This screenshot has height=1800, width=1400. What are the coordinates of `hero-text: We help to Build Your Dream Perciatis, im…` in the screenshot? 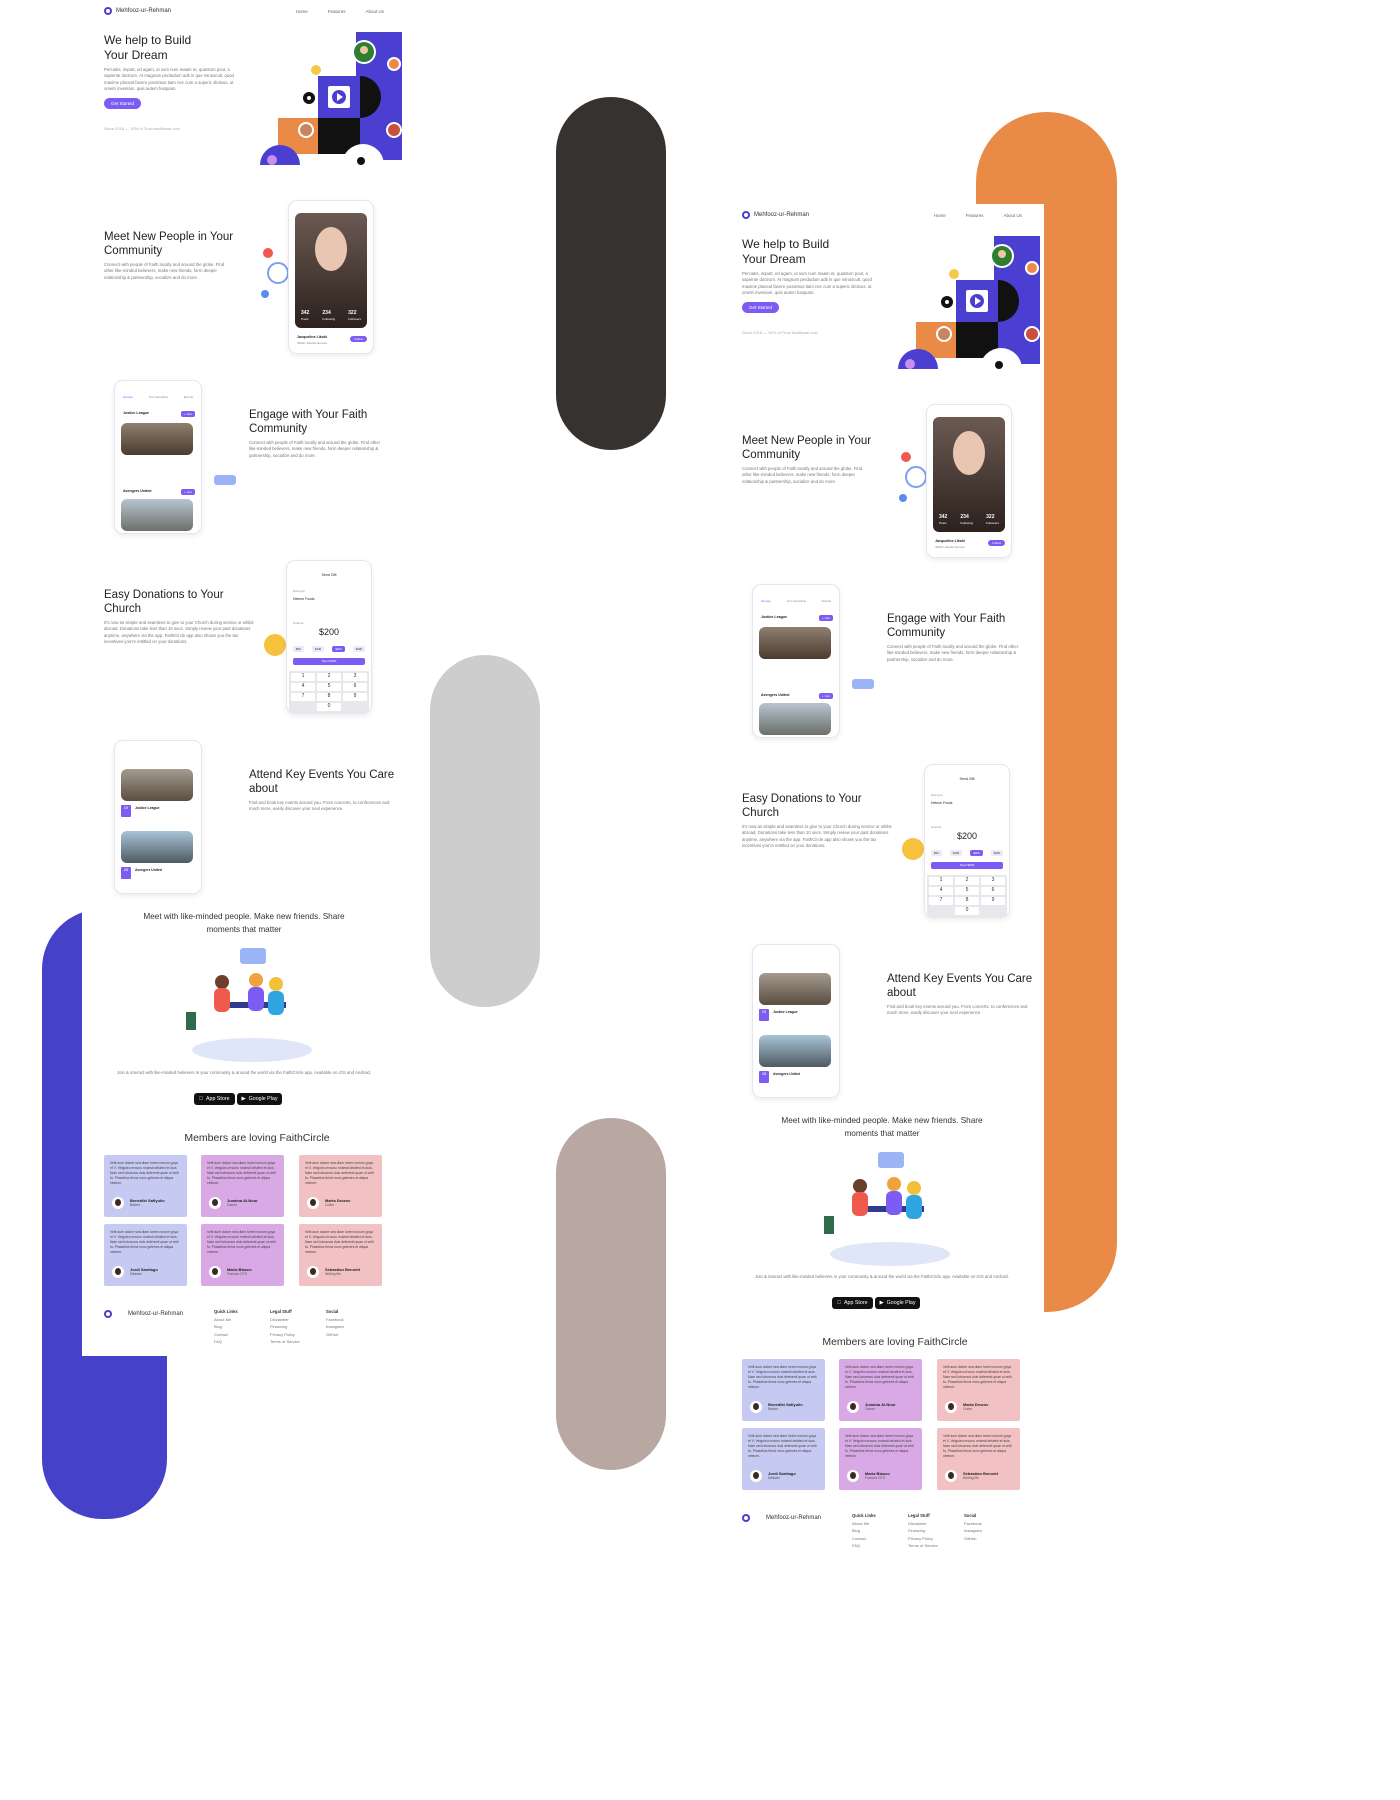 It's located at (169, 82).